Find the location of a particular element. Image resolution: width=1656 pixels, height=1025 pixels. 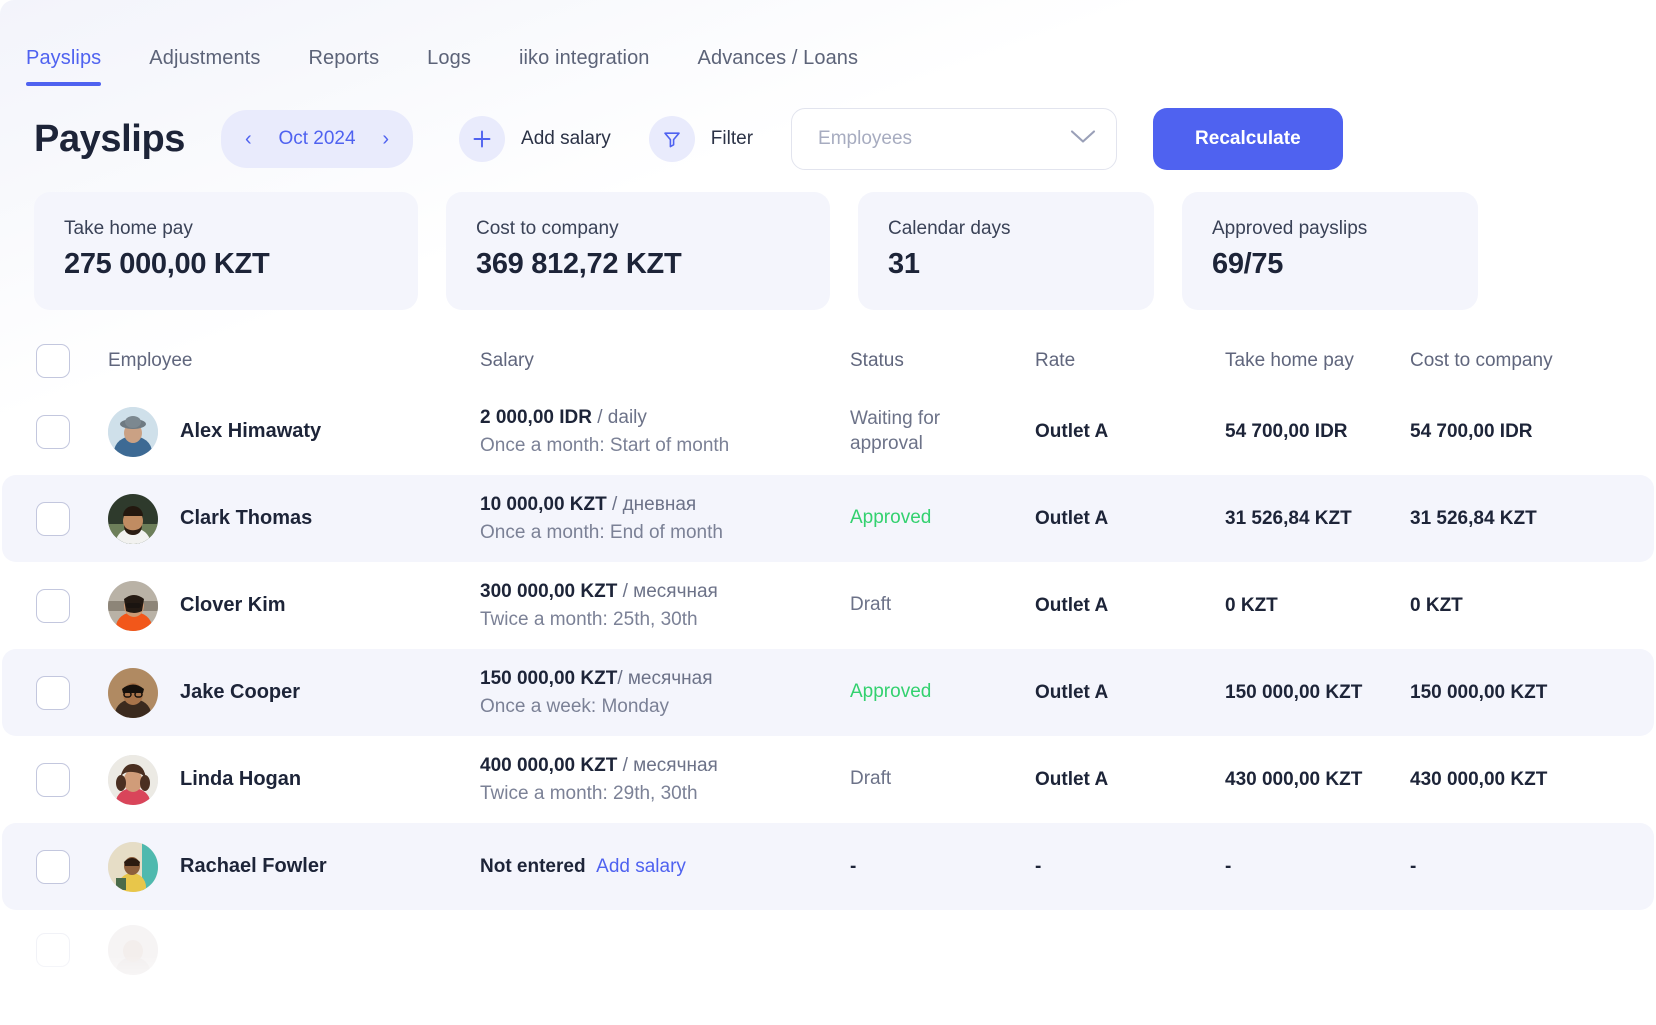

employees-select: Employees is located at coordinates (954, 139).